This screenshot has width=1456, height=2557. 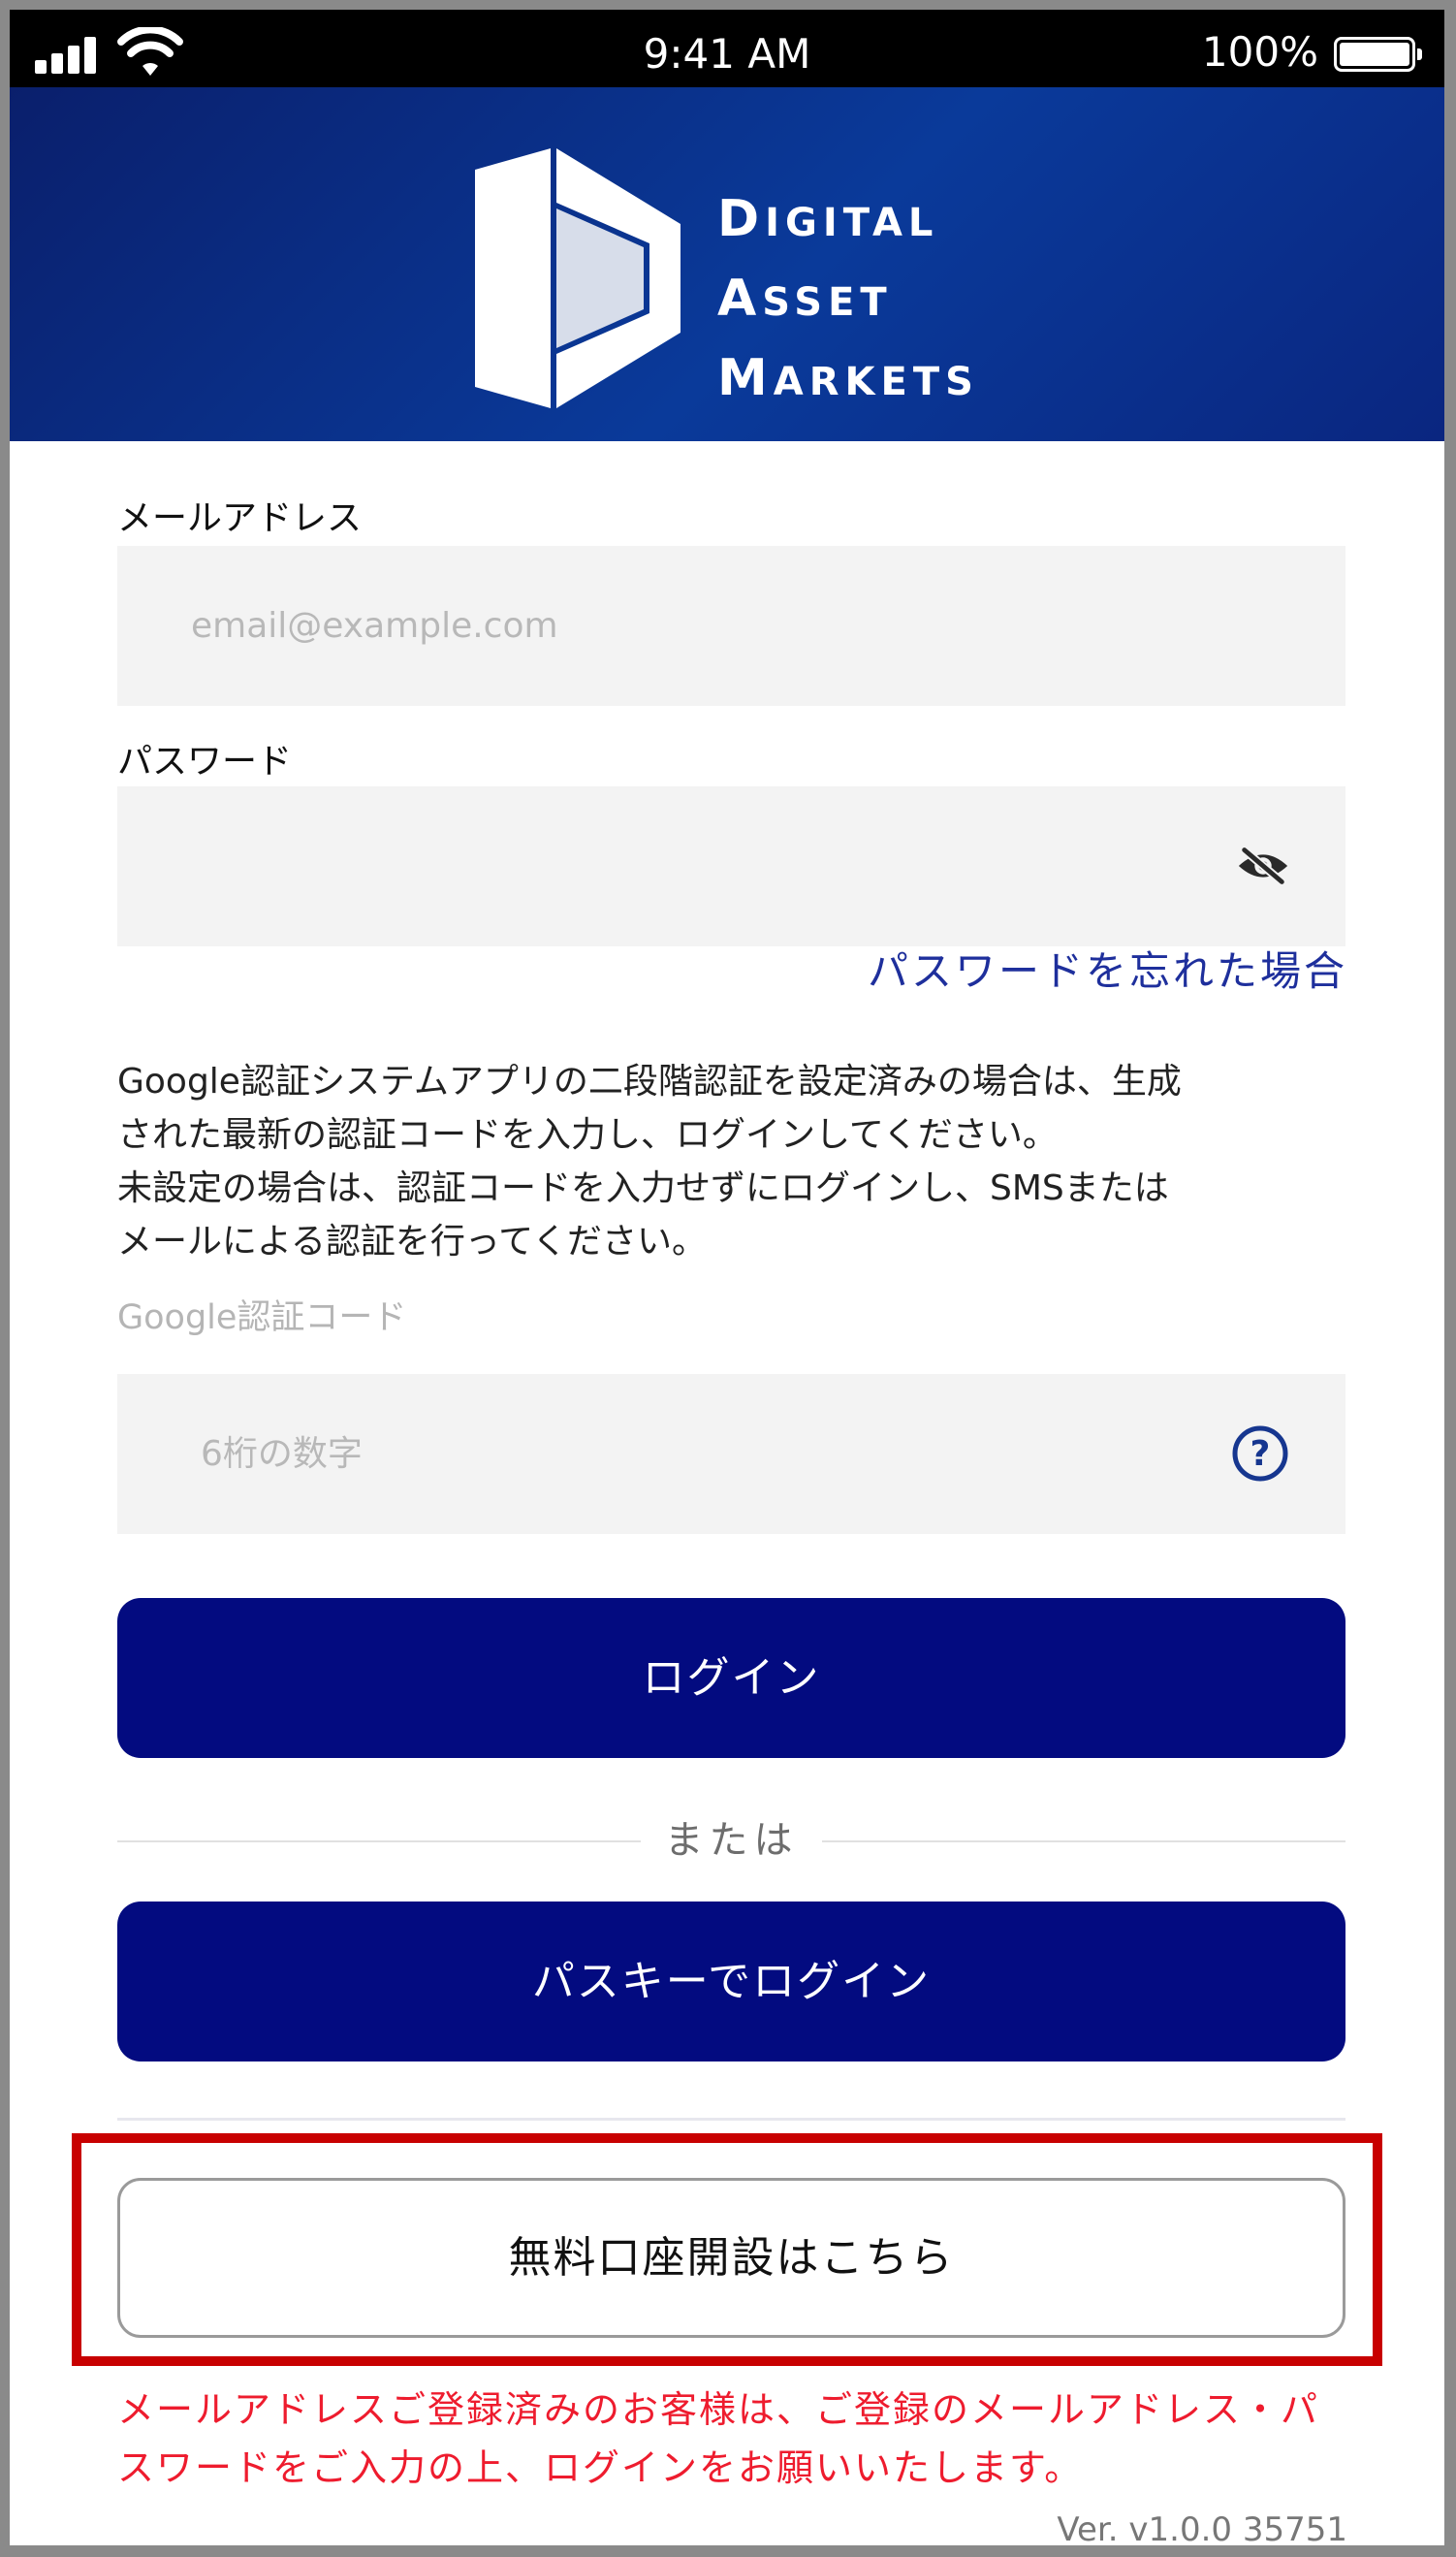 I want to click on google-code-field-container: ?, so click(x=731, y=1454).